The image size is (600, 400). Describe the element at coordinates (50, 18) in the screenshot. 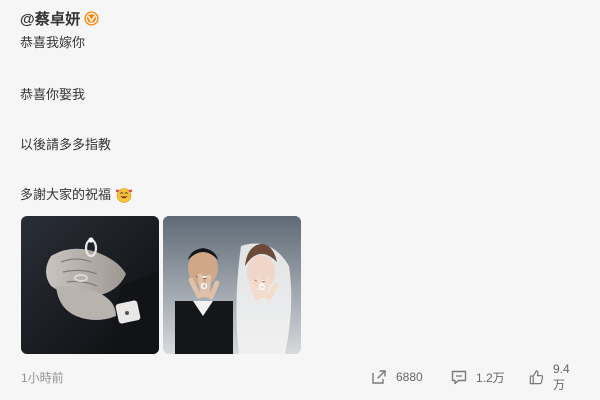

I see `username-link: @蔡卓妍` at that location.